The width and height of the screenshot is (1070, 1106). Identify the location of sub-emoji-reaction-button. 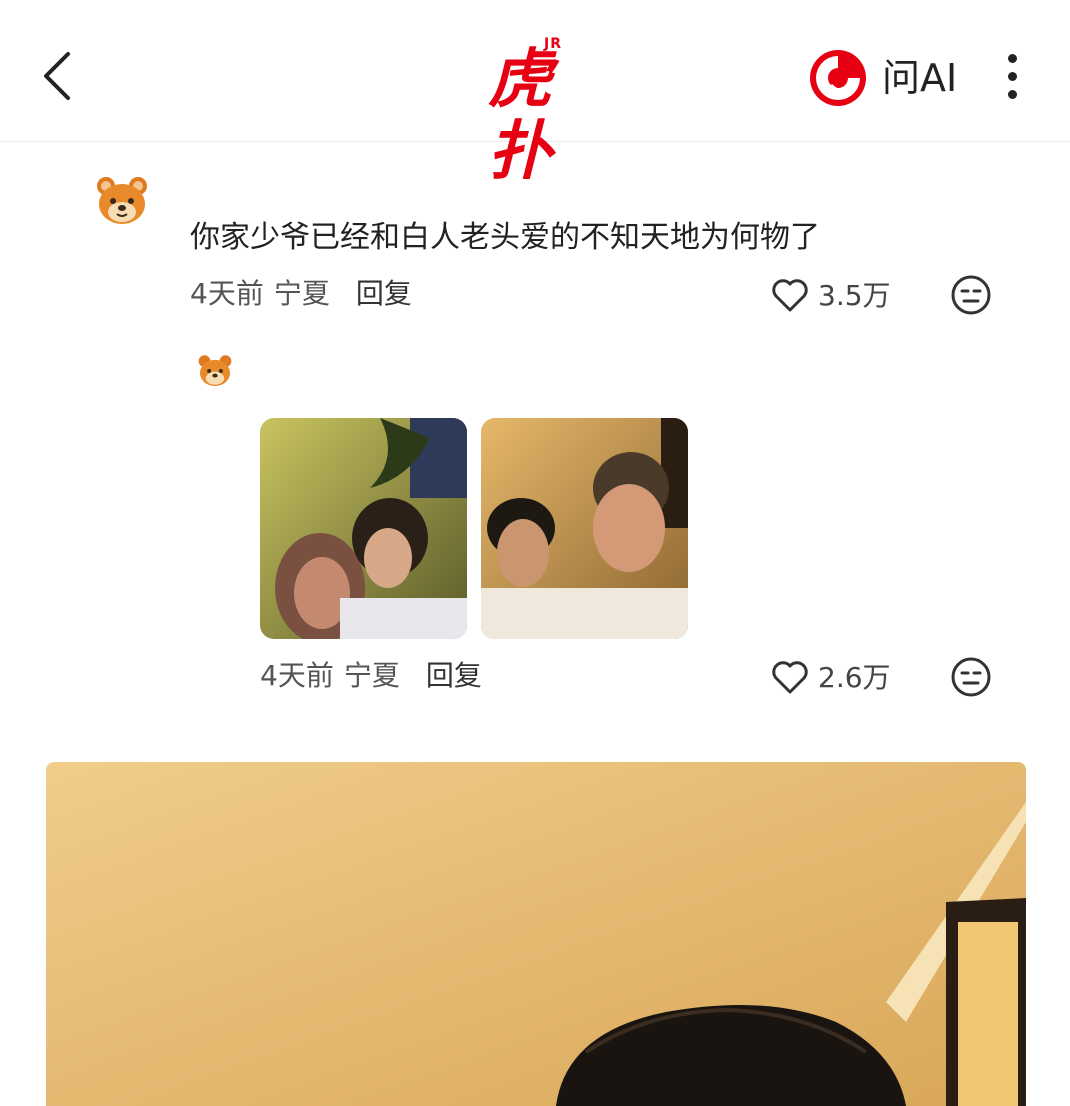
(971, 677).